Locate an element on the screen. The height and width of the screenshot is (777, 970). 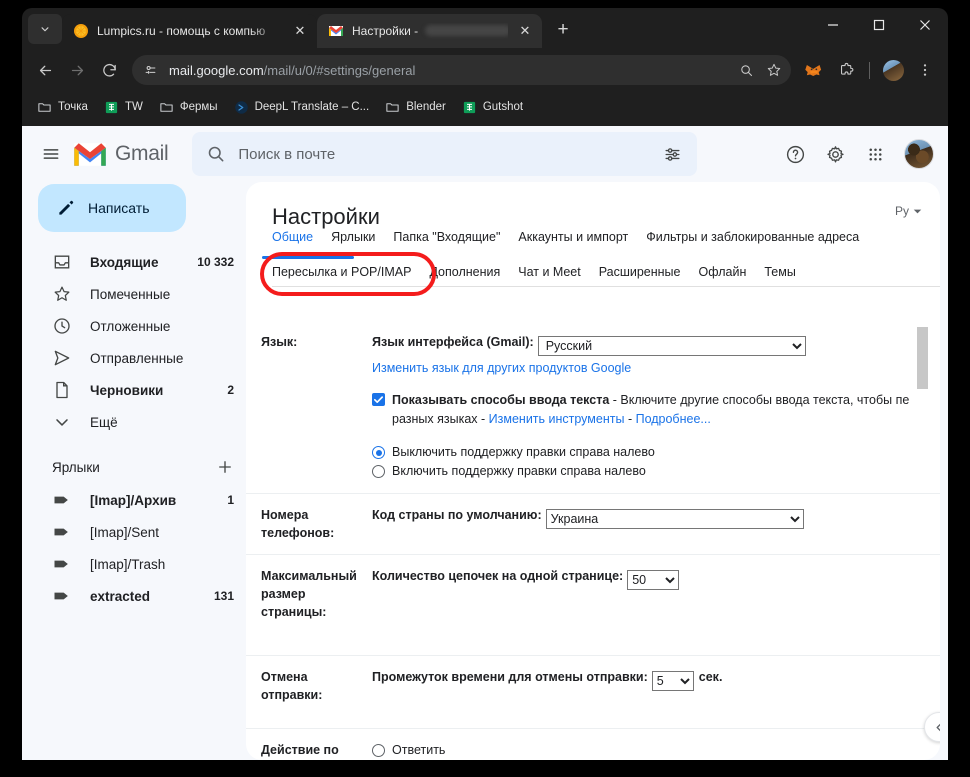
sidebar-item-count: 131 is located at coordinates (223, 596).